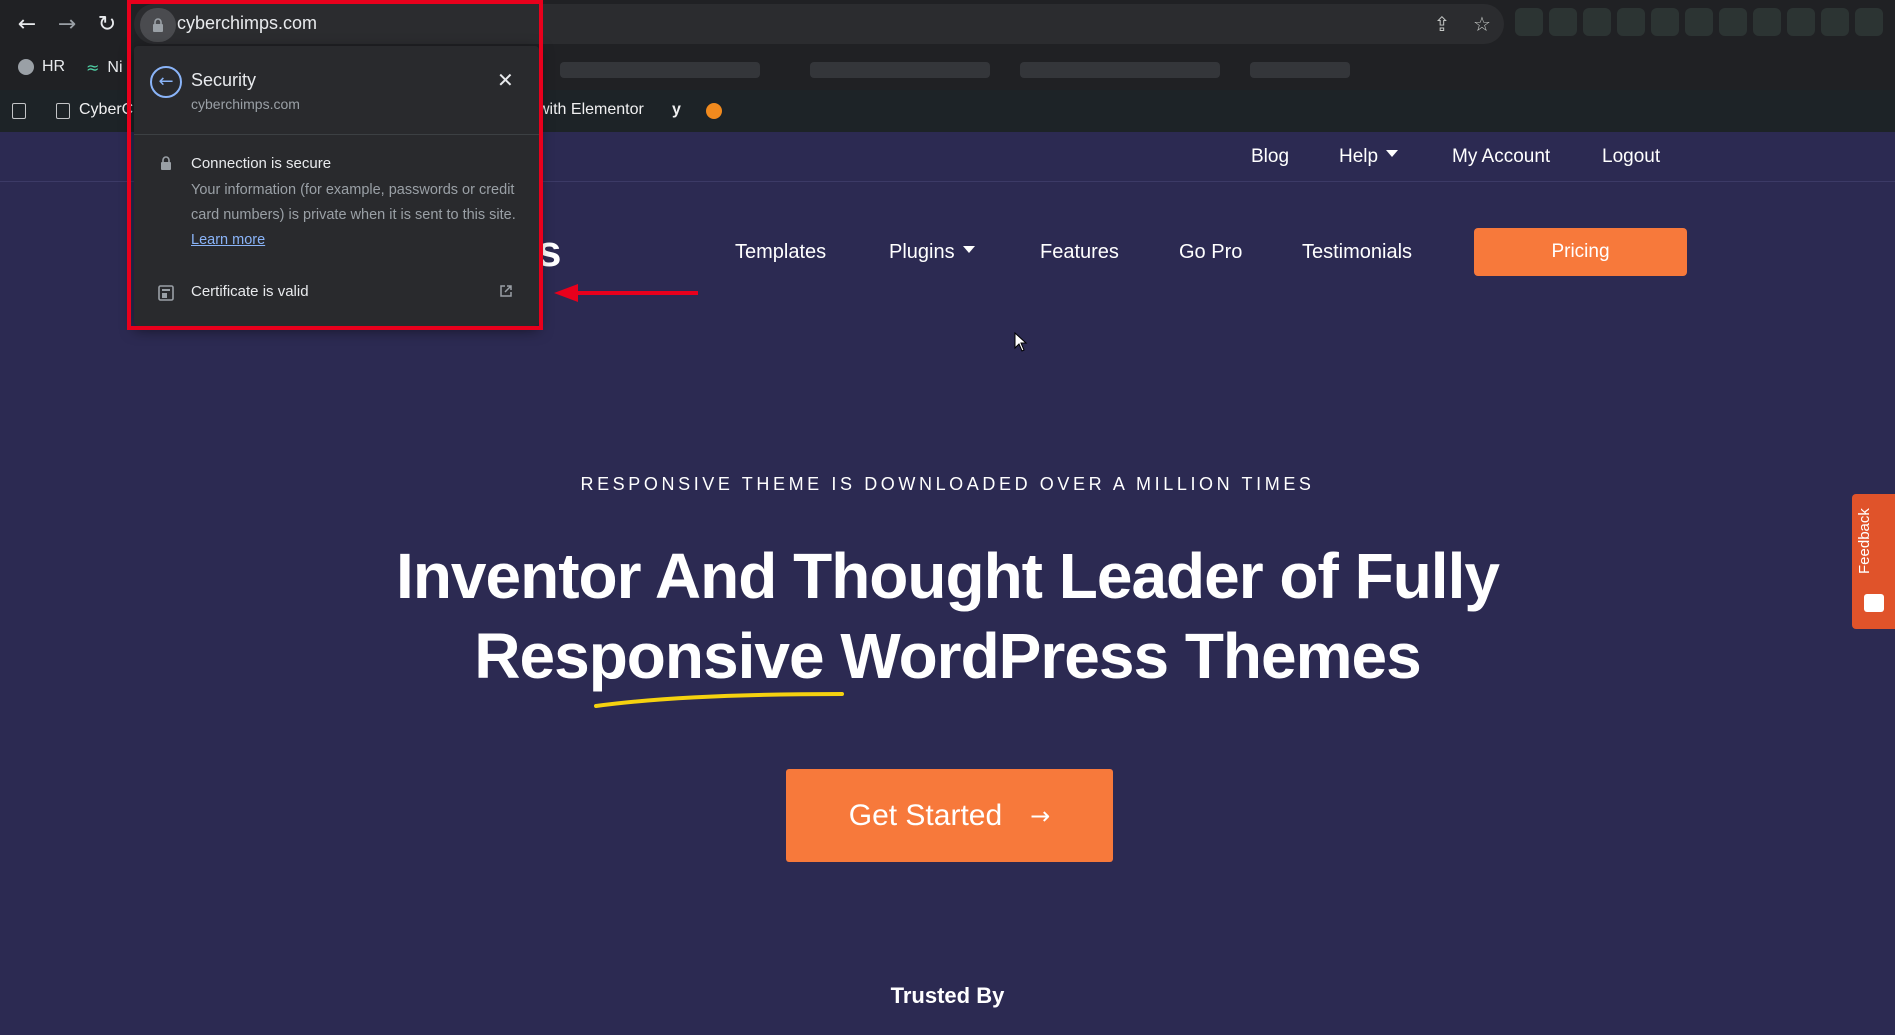 The image size is (1895, 1035). I want to click on pricing-button: Pricing, so click(1580, 252).